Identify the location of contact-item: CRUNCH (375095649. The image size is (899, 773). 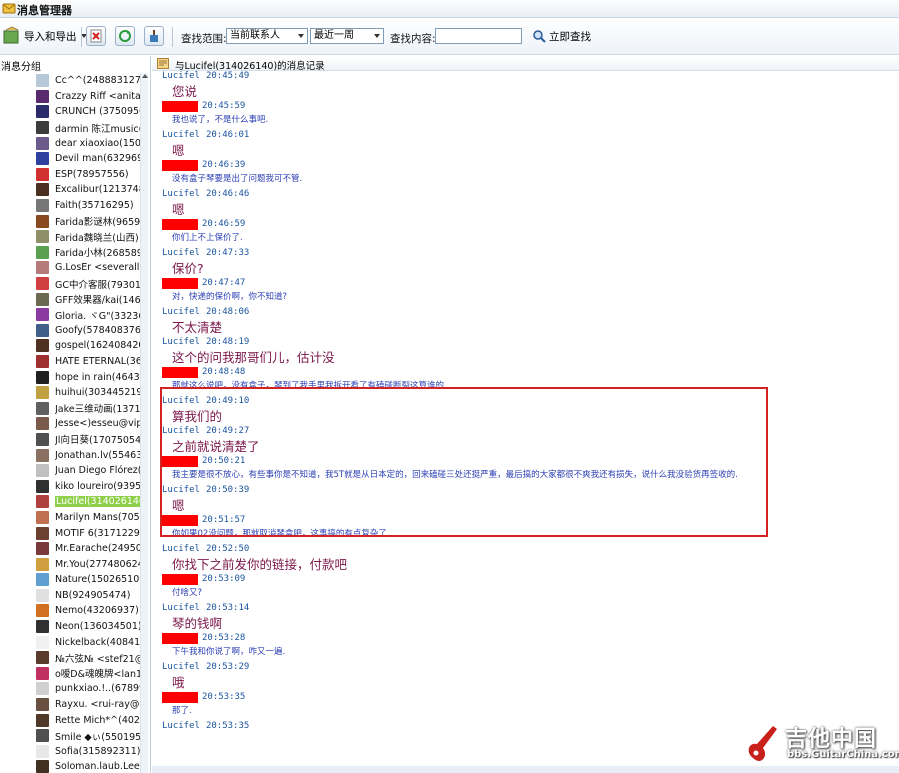
(88, 112).